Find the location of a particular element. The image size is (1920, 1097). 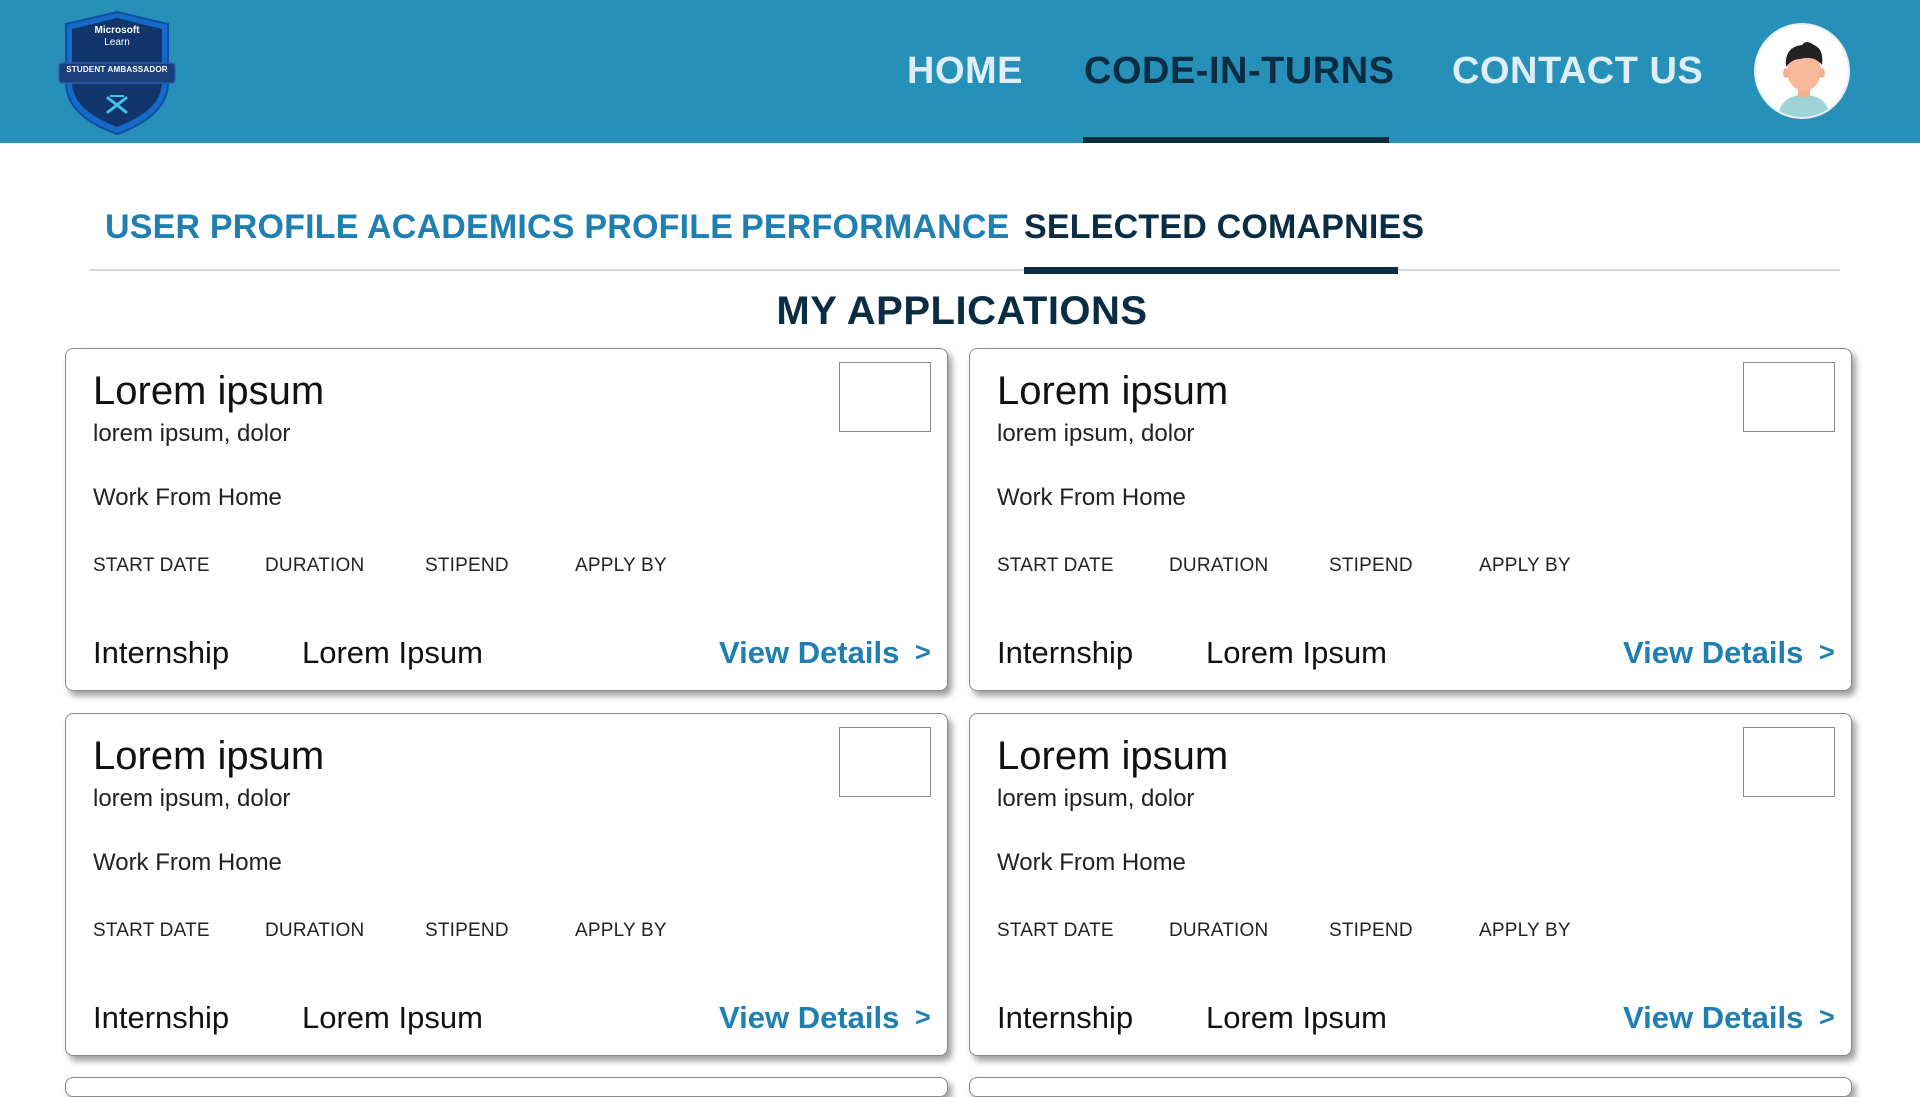

tab-selected-companies: SELECTED COMAPNIES is located at coordinates (1224, 227).